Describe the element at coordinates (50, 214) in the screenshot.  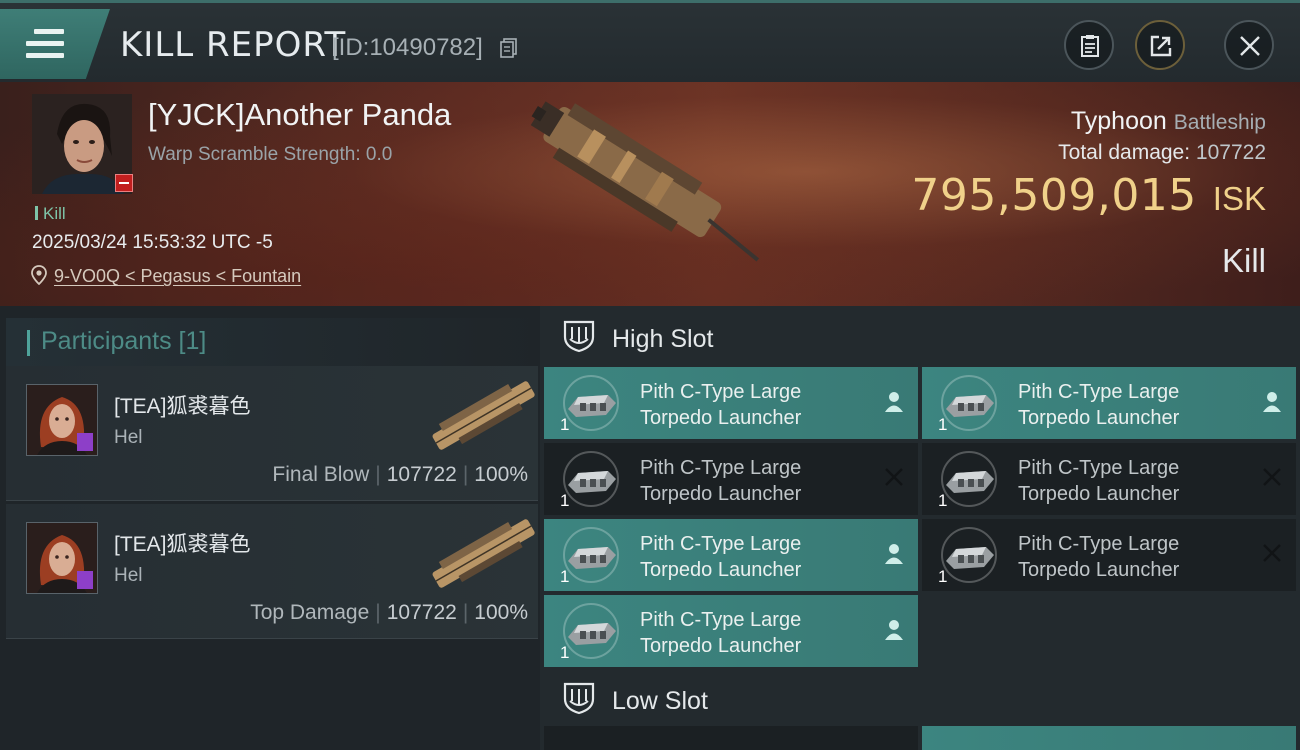
I see `kill-tag: Kill` at that location.